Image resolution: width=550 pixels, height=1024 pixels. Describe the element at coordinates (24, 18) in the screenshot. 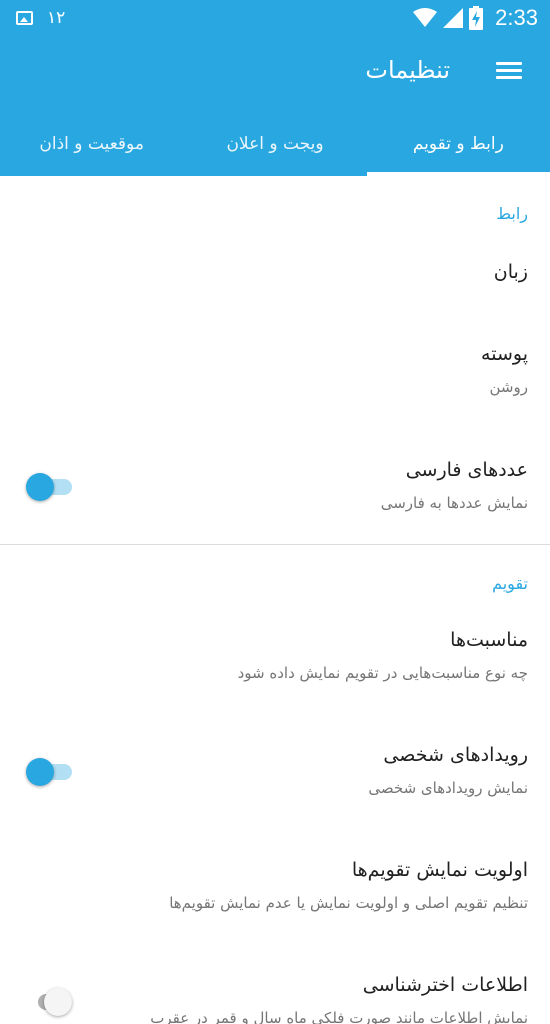

I see `image-notification-icon` at that location.